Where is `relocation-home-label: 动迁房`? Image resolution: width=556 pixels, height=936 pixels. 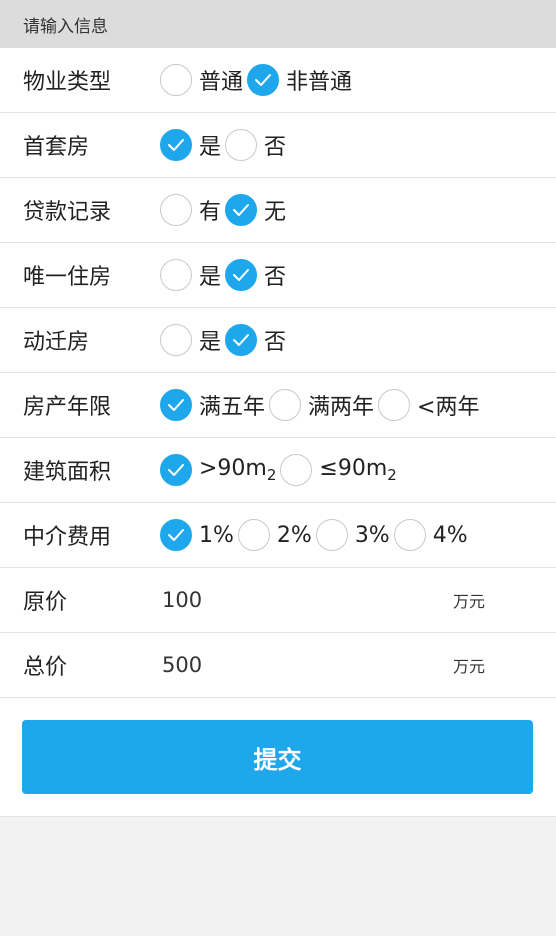
relocation-home-label: 动迁房 is located at coordinates (56, 342).